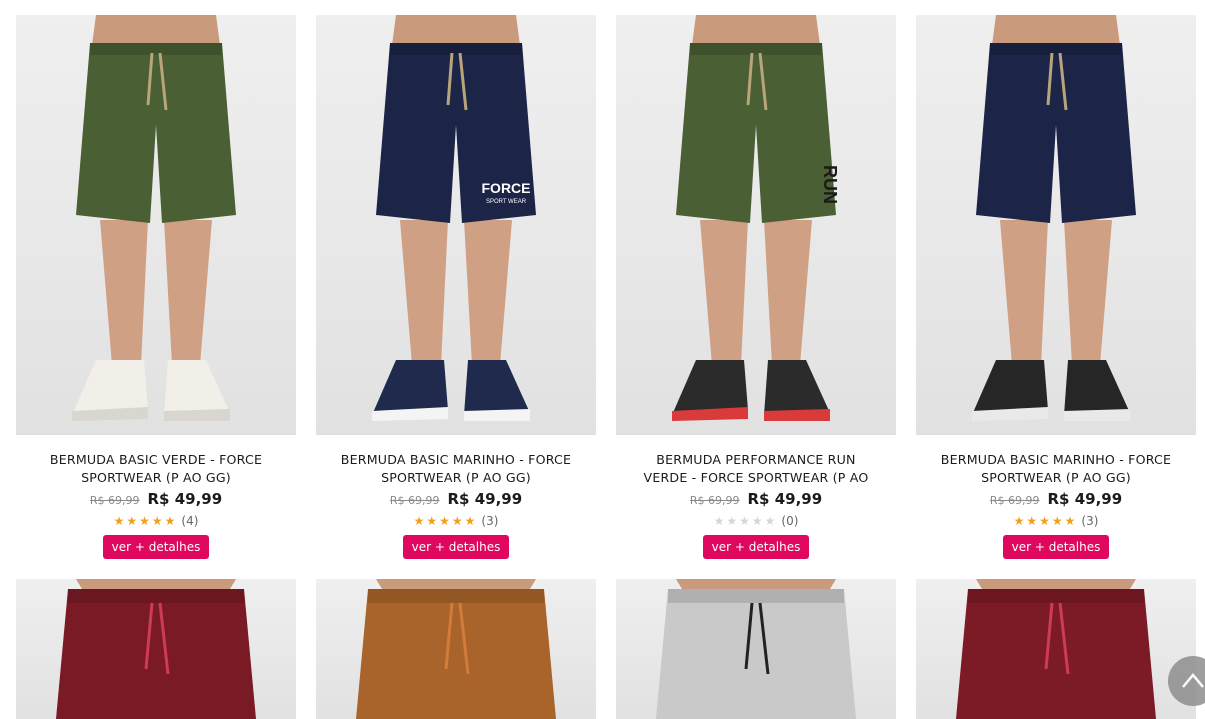  Describe the element at coordinates (830, 184) in the screenshot. I see `svg-text: RUN` at that location.